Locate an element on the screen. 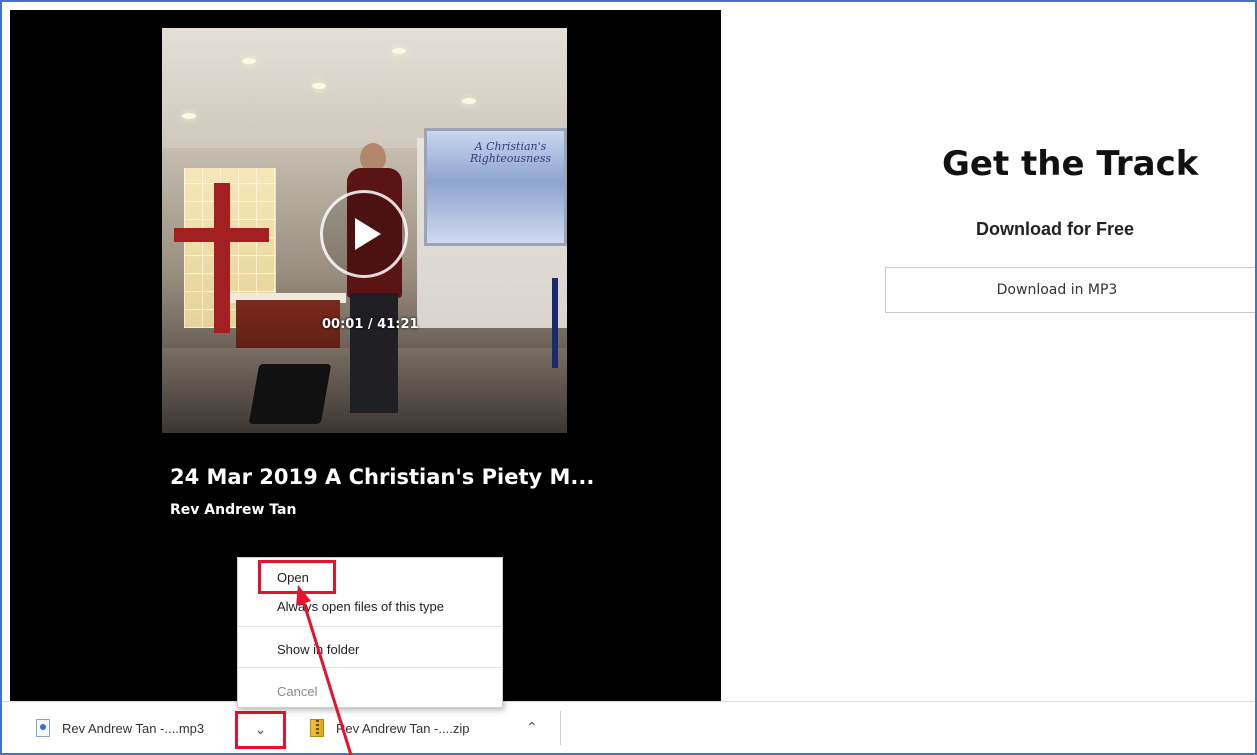 The image size is (1257, 755). open-highlight-box is located at coordinates (297, 577).